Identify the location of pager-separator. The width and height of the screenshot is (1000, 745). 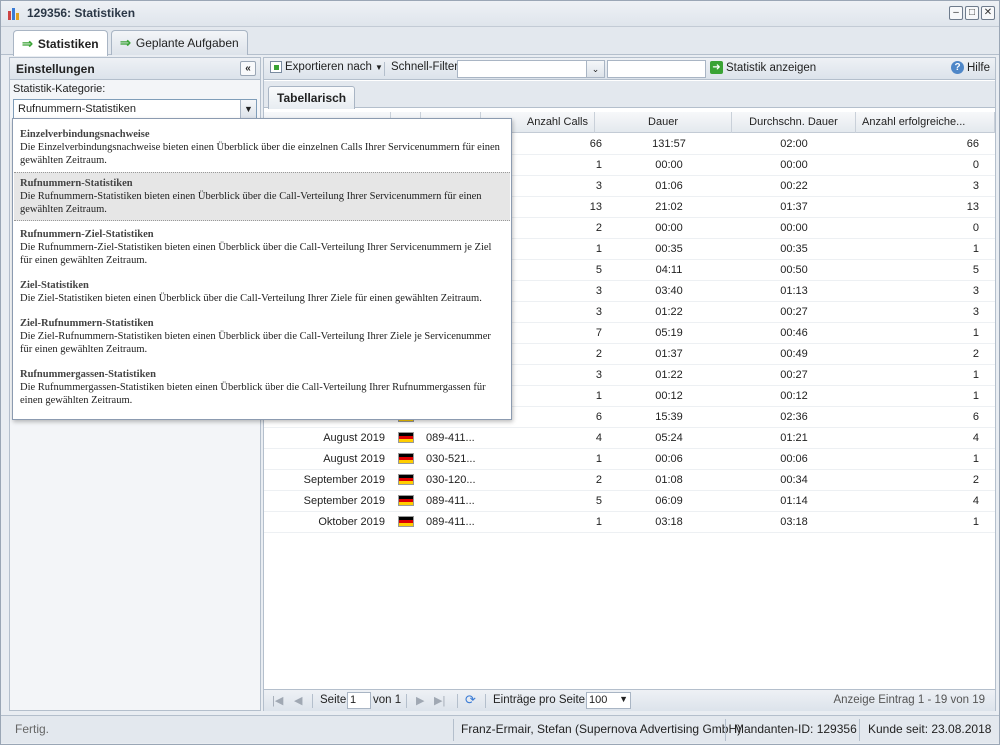
(312, 701).